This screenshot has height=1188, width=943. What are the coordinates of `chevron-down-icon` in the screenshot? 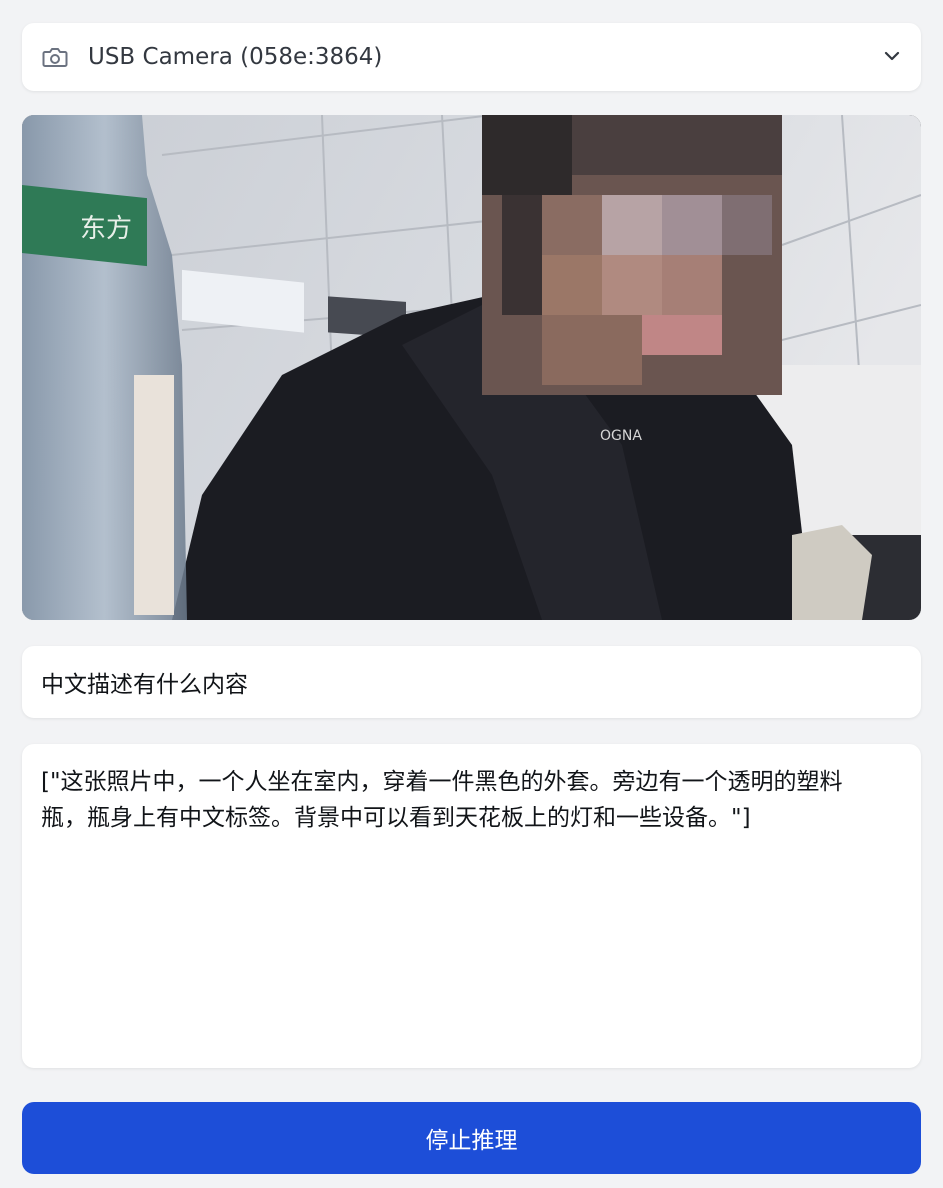 It's located at (892, 56).